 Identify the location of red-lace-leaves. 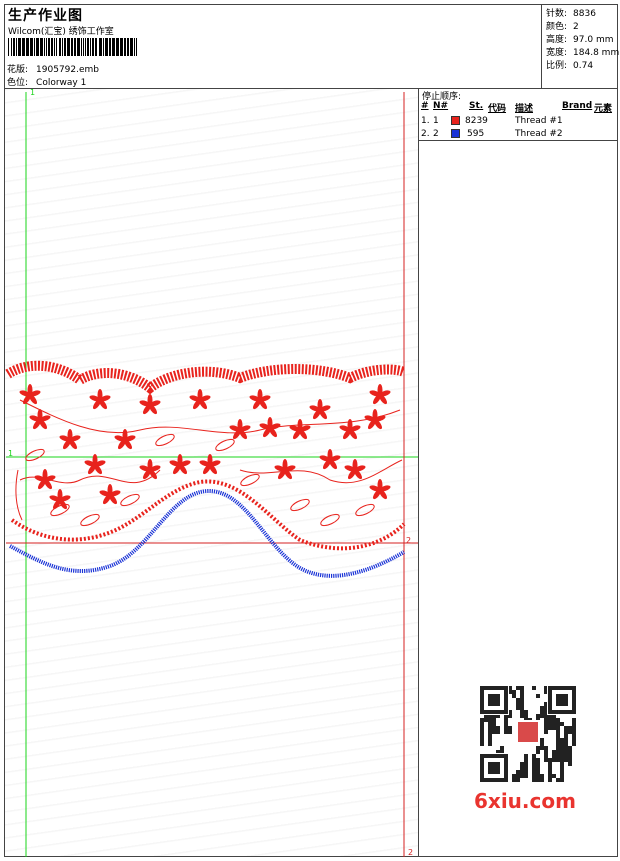
(200, 480).